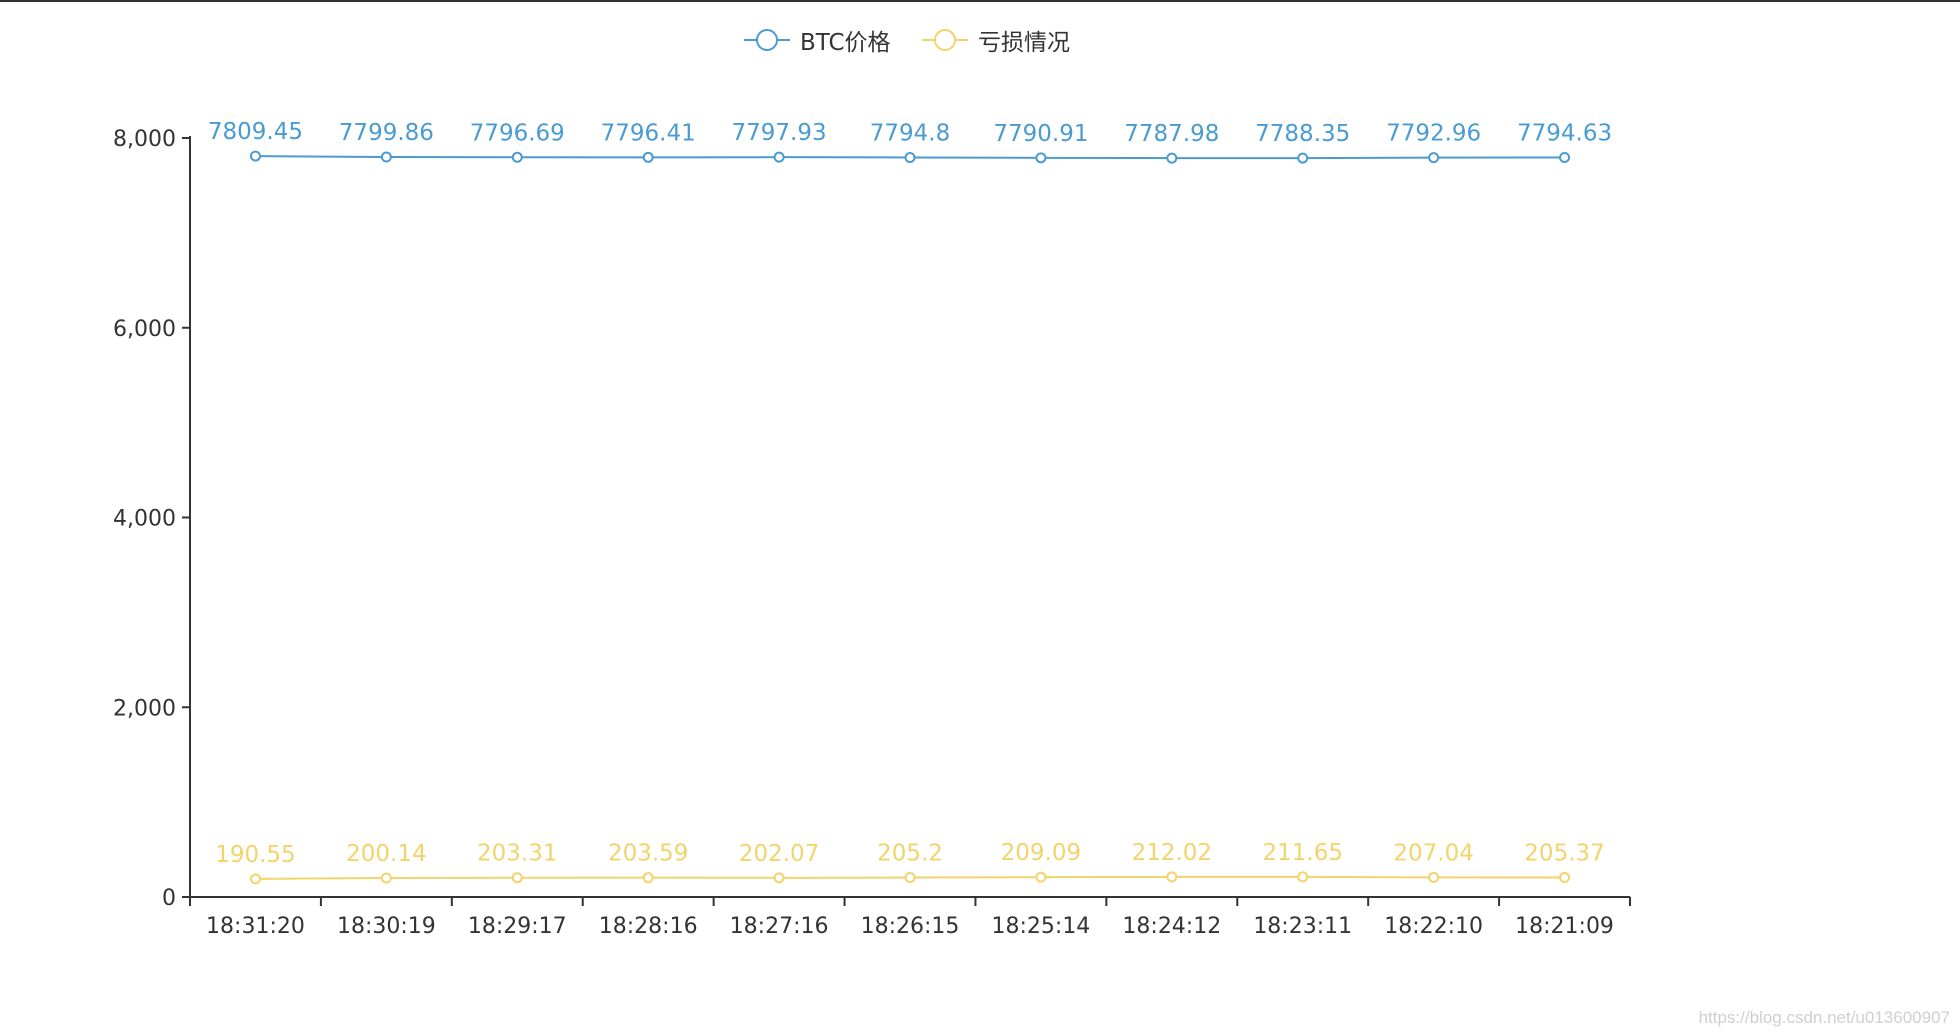  Describe the element at coordinates (648, 133) in the screenshot. I see `data-label: 7796.41` at that location.